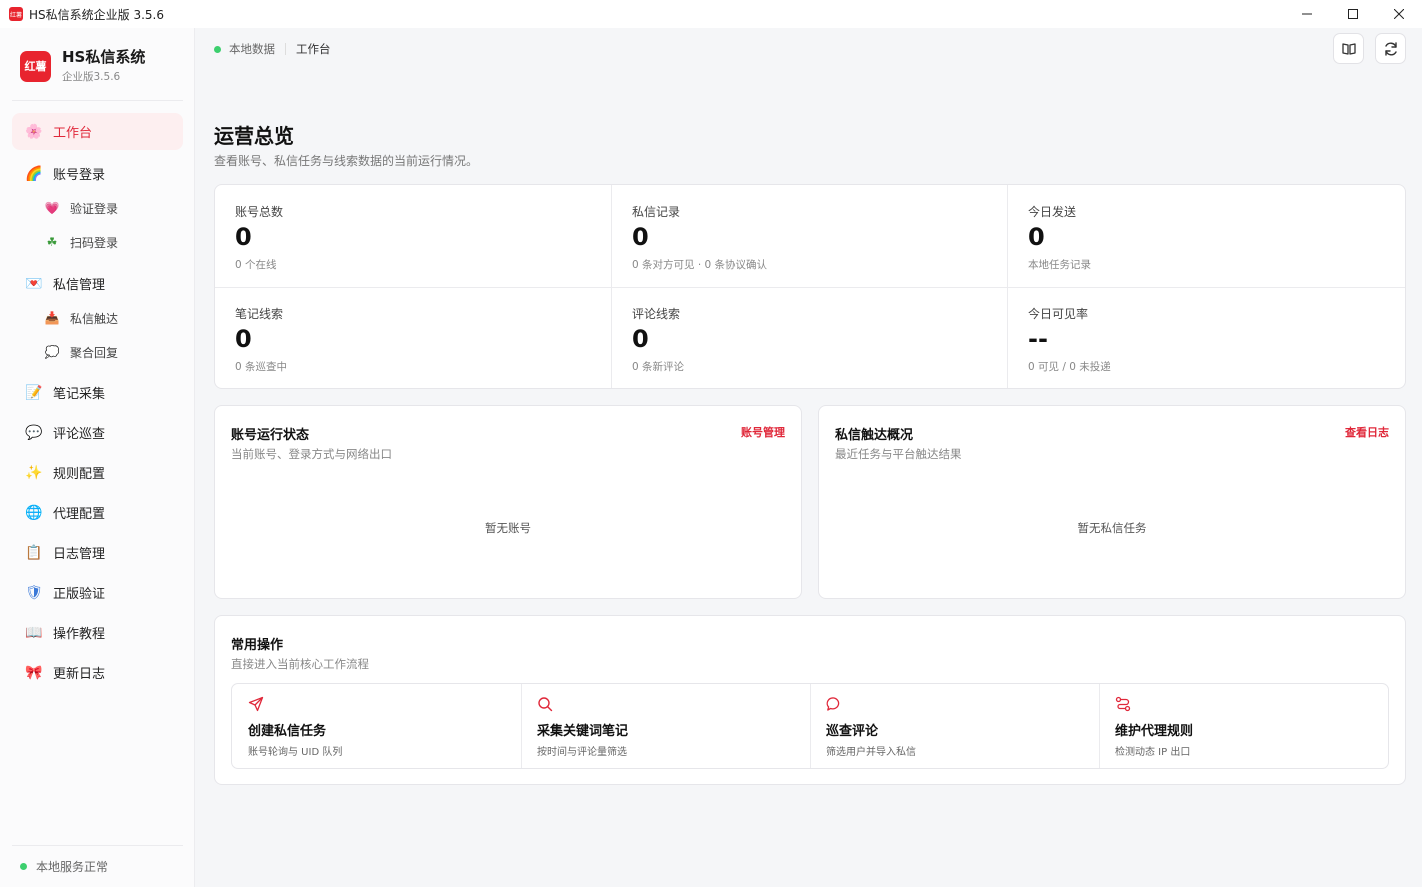 This screenshot has height=887, width=1422. Describe the element at coordinates (763, 432) in the screenshot. I see `account-management-link: 账号管理` at that location.